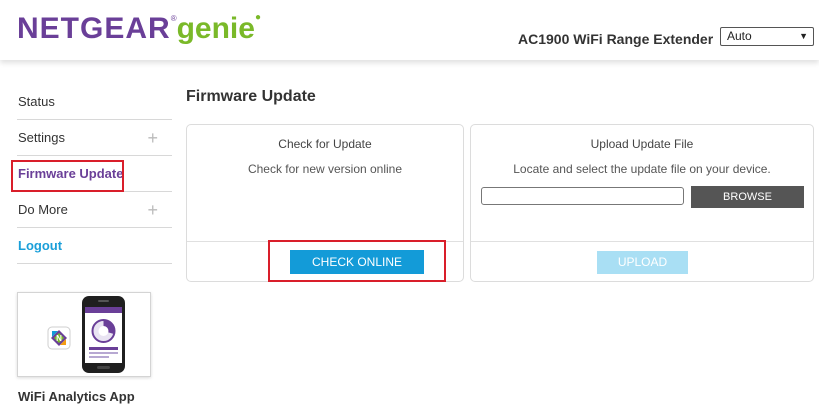 The width and height of the screenshot is (819, 409). I want to click on panel-divider, so click(642, 241).